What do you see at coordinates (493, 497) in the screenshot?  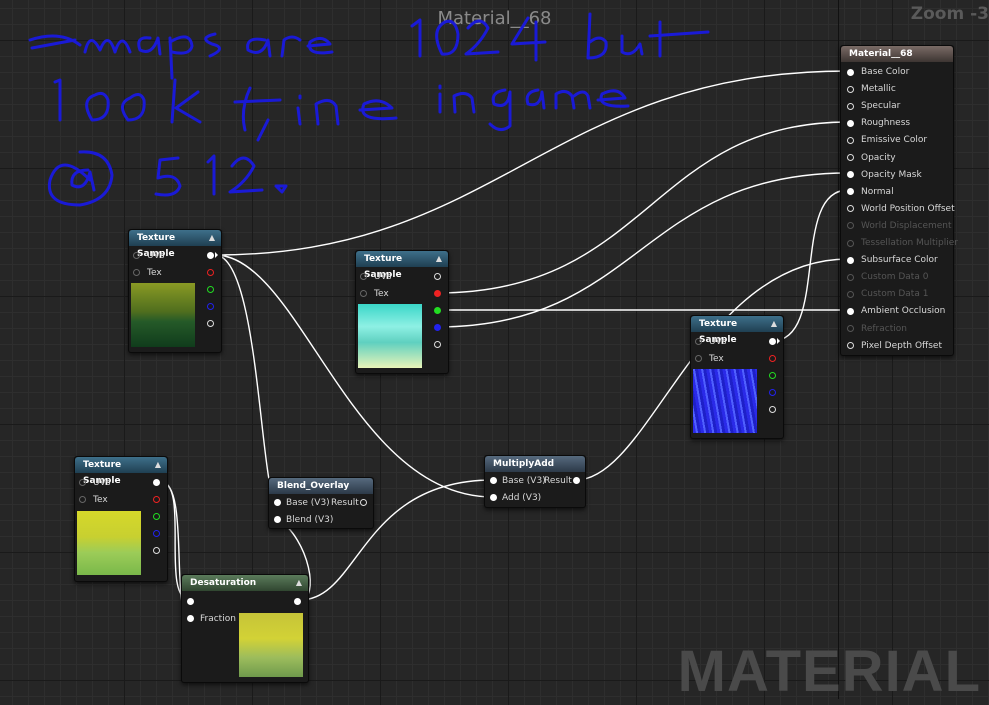 I see `add-input-pin` at bounding box center [493, 497].